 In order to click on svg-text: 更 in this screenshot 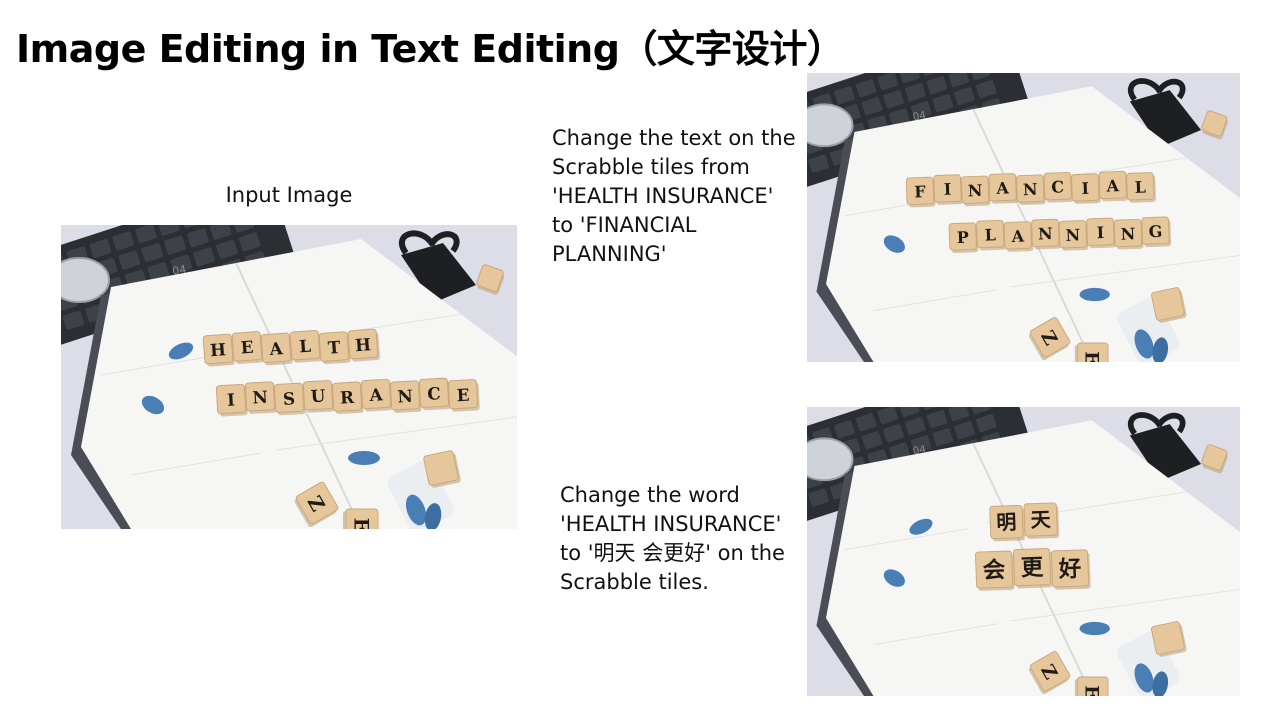, I will do `click(1032, 568)`.